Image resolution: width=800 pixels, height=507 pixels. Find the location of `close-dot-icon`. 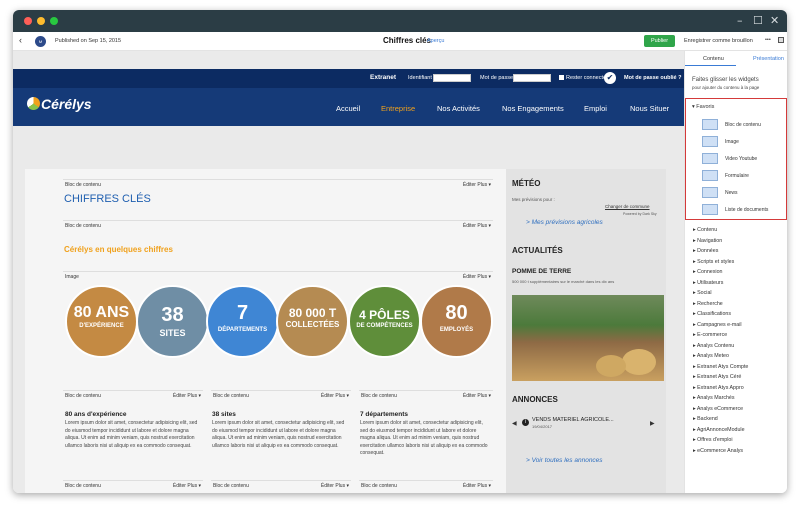

close-dot-icon is located at coordinates (28, 21).